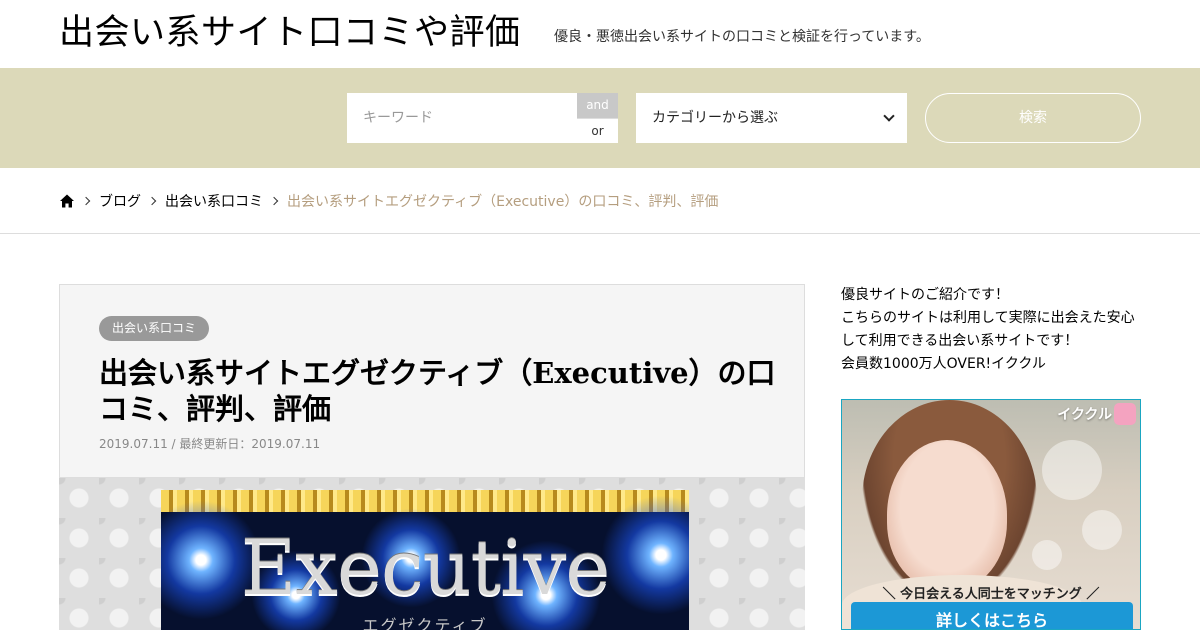 The height and width of the screenshot is (630, 1200). I want to click on ad-tagline: ＼ 今日会える人同士をマッチング ／, so click(991, 594).